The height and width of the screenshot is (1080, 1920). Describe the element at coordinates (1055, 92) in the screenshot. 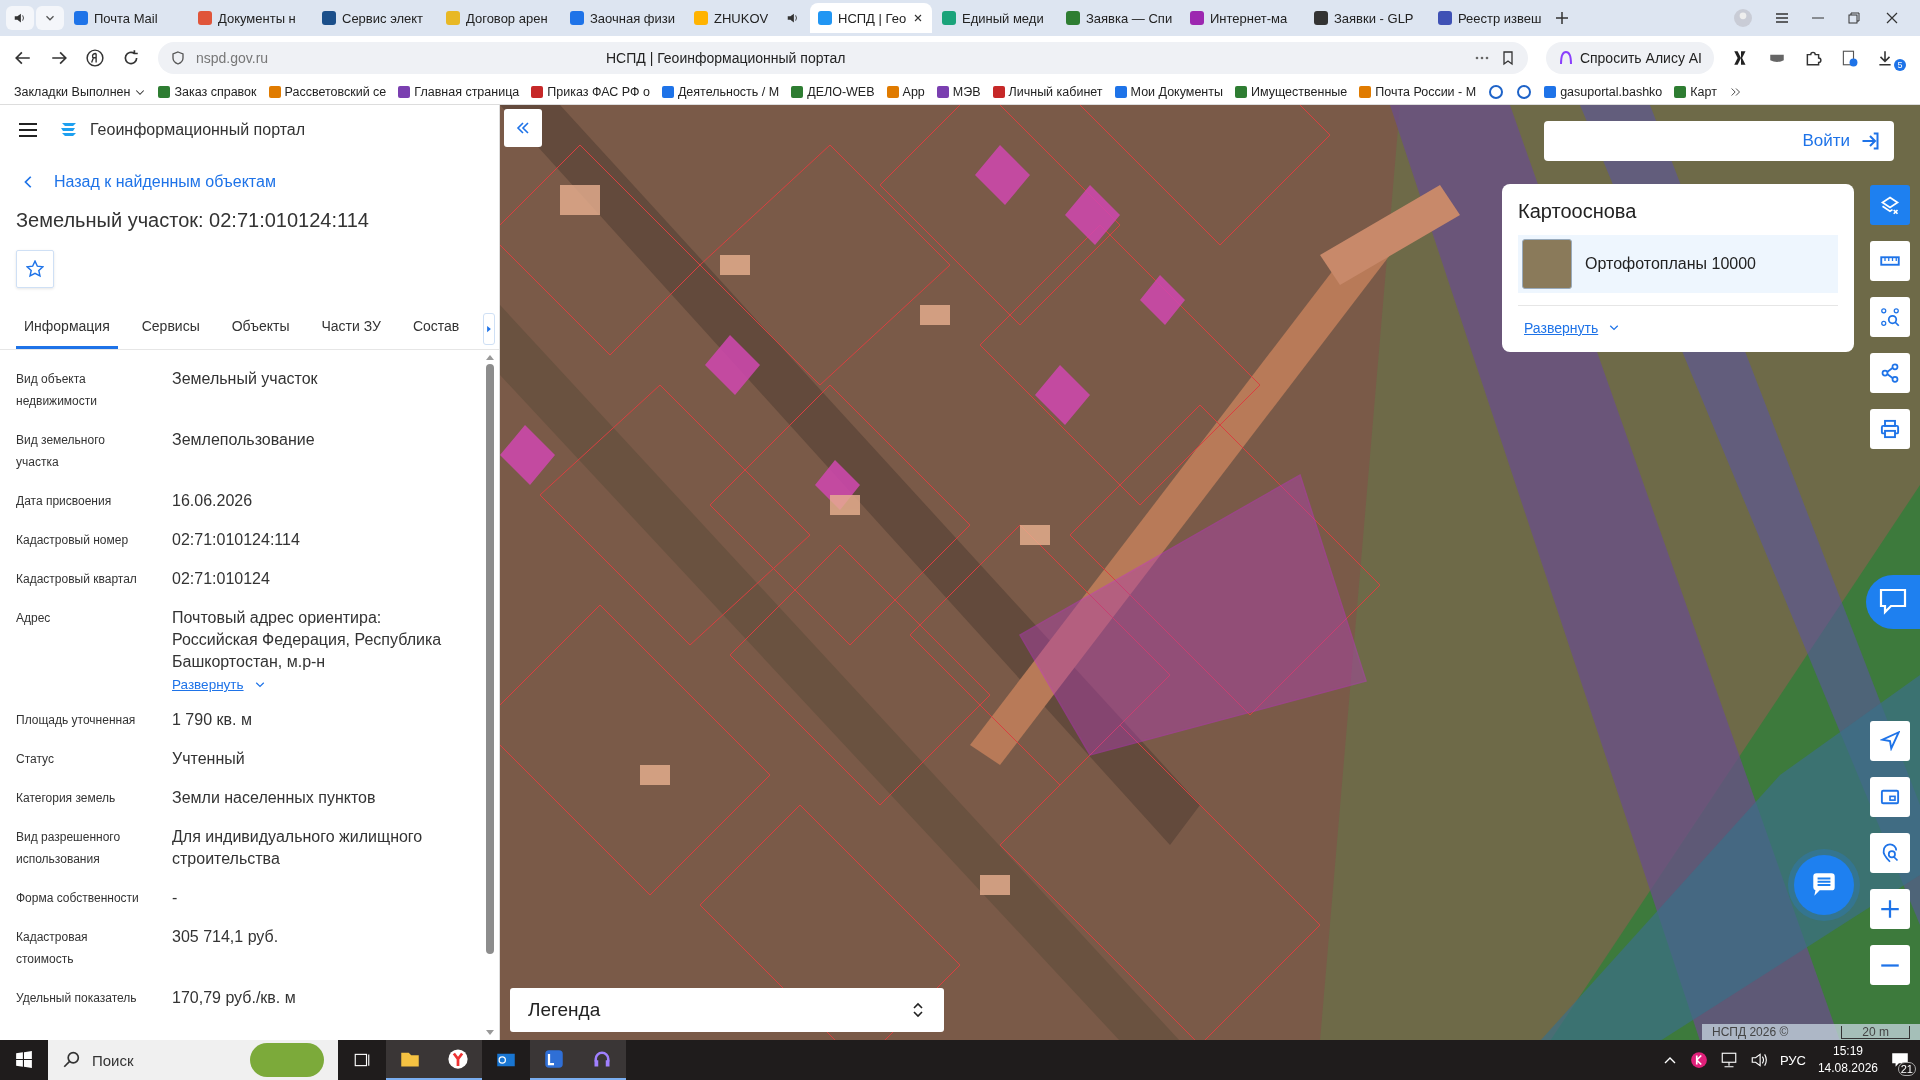

I see `bookmark-link: Личный кабинет` at that location.